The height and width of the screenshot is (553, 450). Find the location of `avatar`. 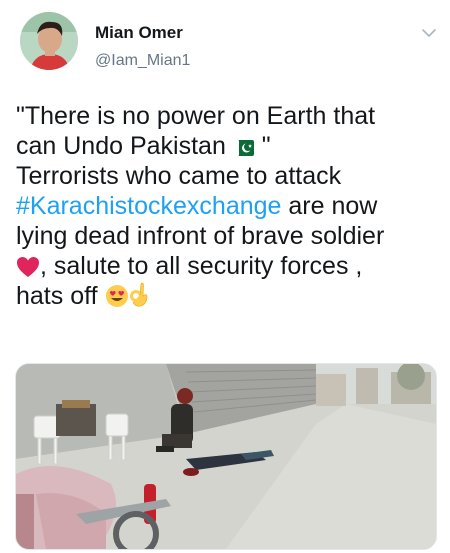

avatar is located at coordinates (49, 41).